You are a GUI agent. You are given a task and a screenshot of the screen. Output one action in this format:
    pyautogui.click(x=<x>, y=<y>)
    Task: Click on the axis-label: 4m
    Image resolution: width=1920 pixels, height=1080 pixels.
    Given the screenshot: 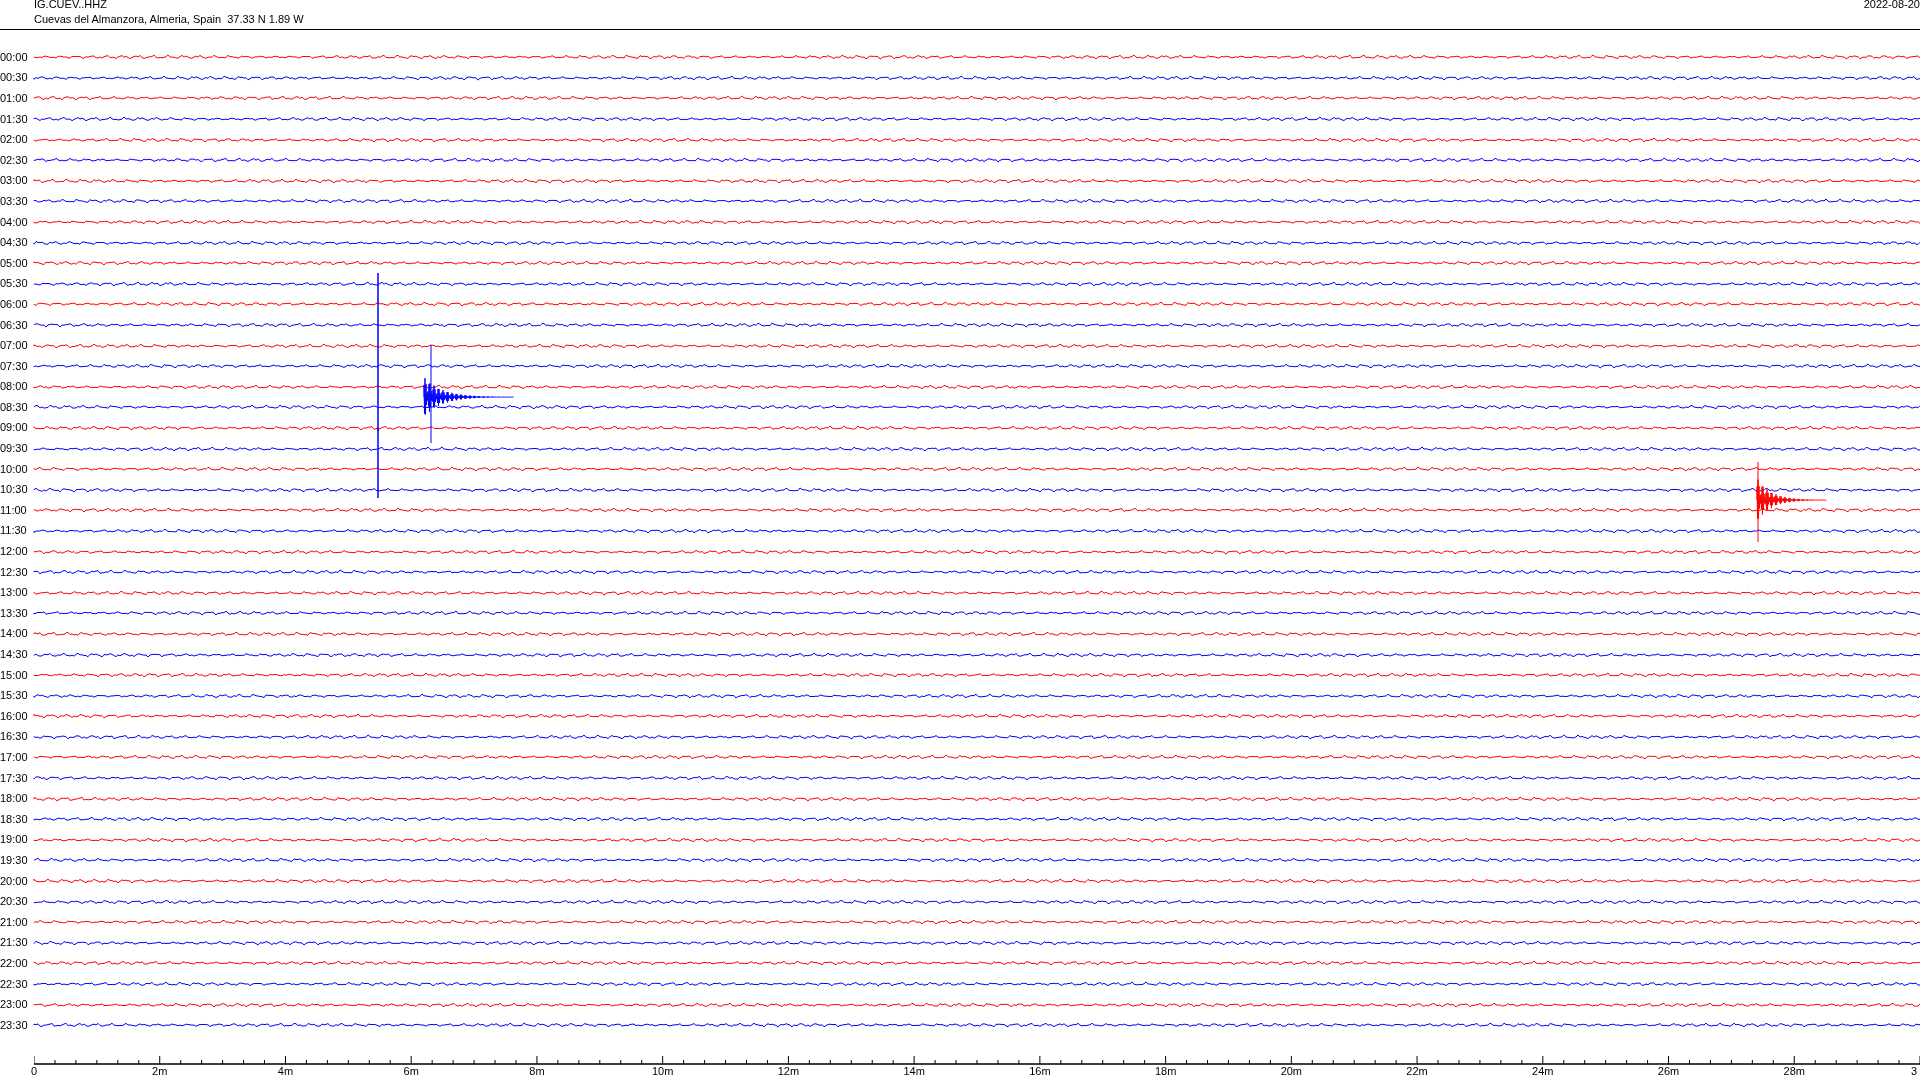 What is the action you would take?
    pyautogui.click(x=285, y=1071)
    